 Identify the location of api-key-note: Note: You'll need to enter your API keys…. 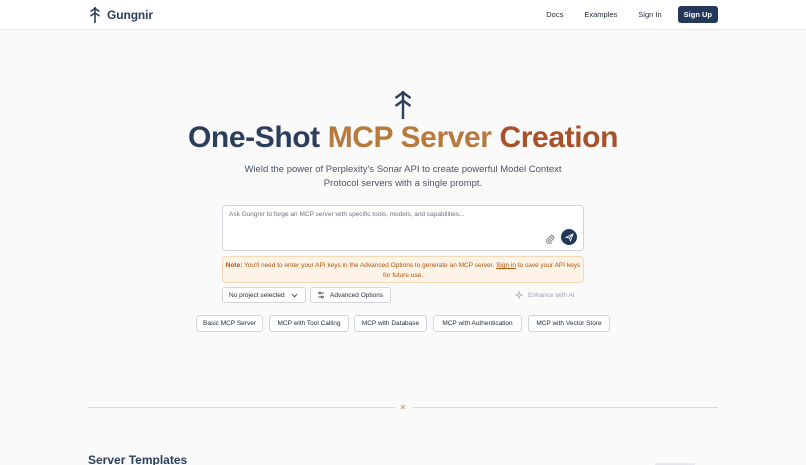
(403, 269).